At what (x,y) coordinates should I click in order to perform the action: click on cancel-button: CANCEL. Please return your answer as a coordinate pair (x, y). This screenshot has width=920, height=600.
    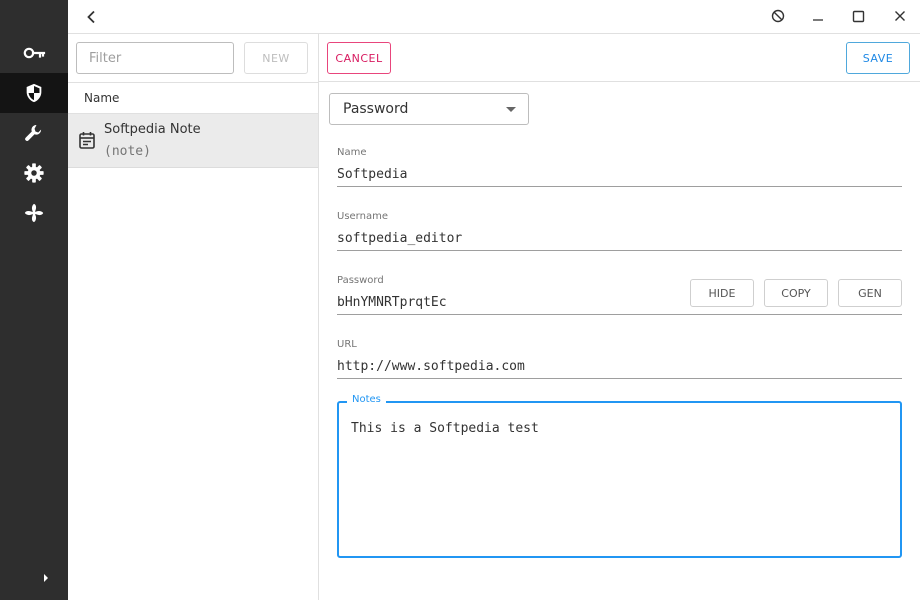
    Looking at the image, I should click on (359, 58).